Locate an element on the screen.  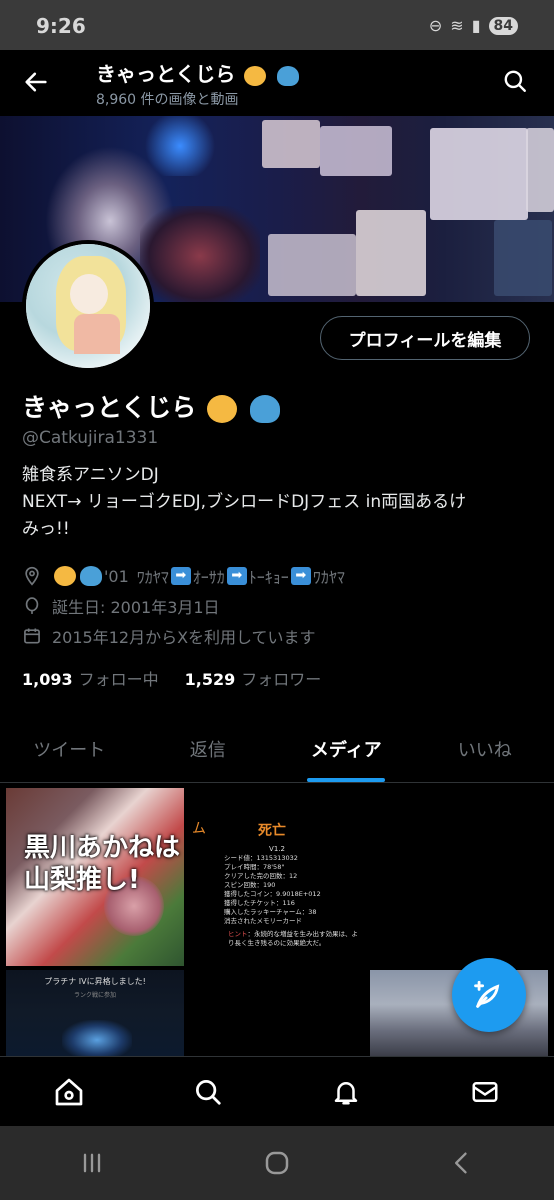
nav-messages is located at coordinates (485, 1092).